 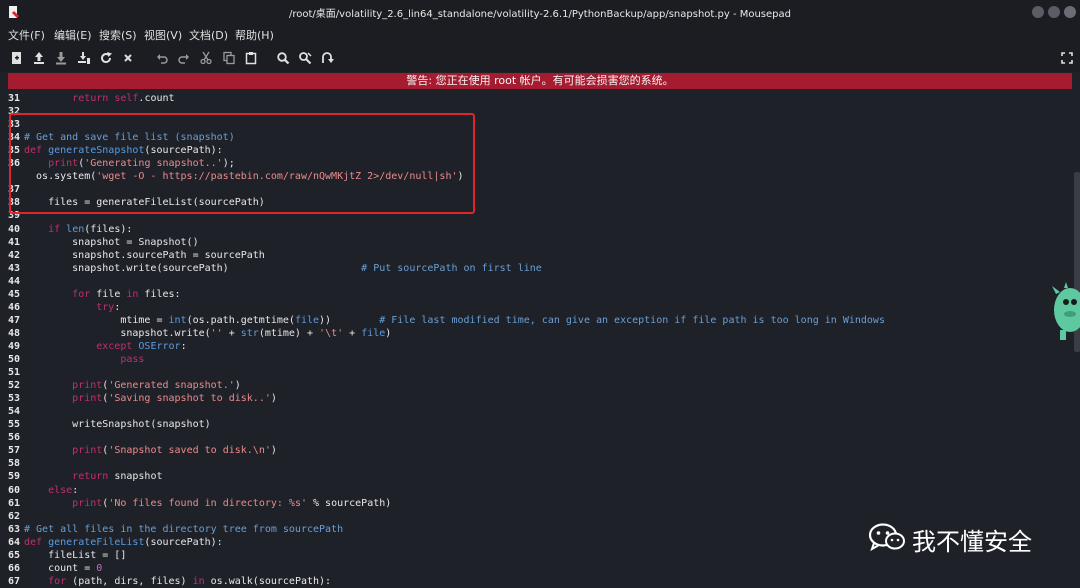 What do you see at coordinates (132, 294) in the screenshot?
I see `code-token: in` at bounding box center [132, 294].